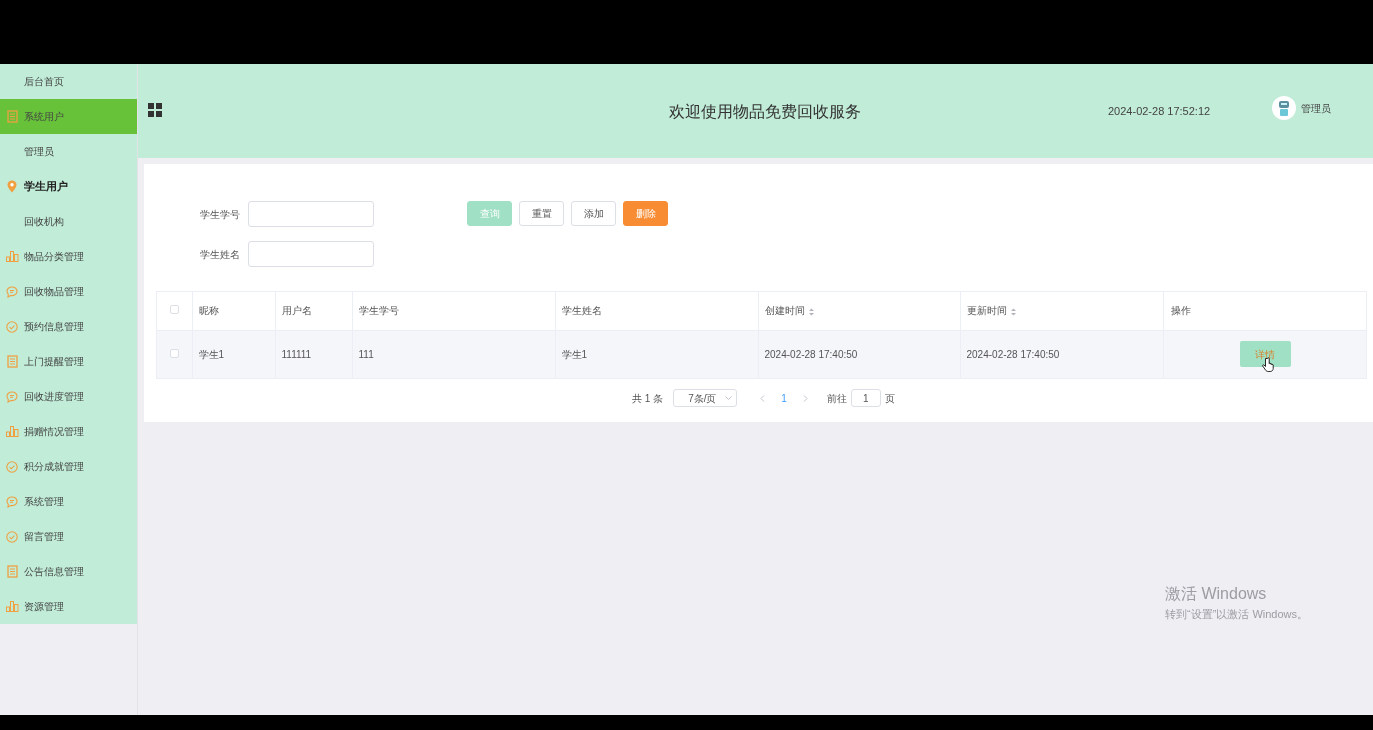 The width and height of the screenshot is (1373, 730). I want to click on sidebar-item: 捐赠情况管理, so click(68, 431).